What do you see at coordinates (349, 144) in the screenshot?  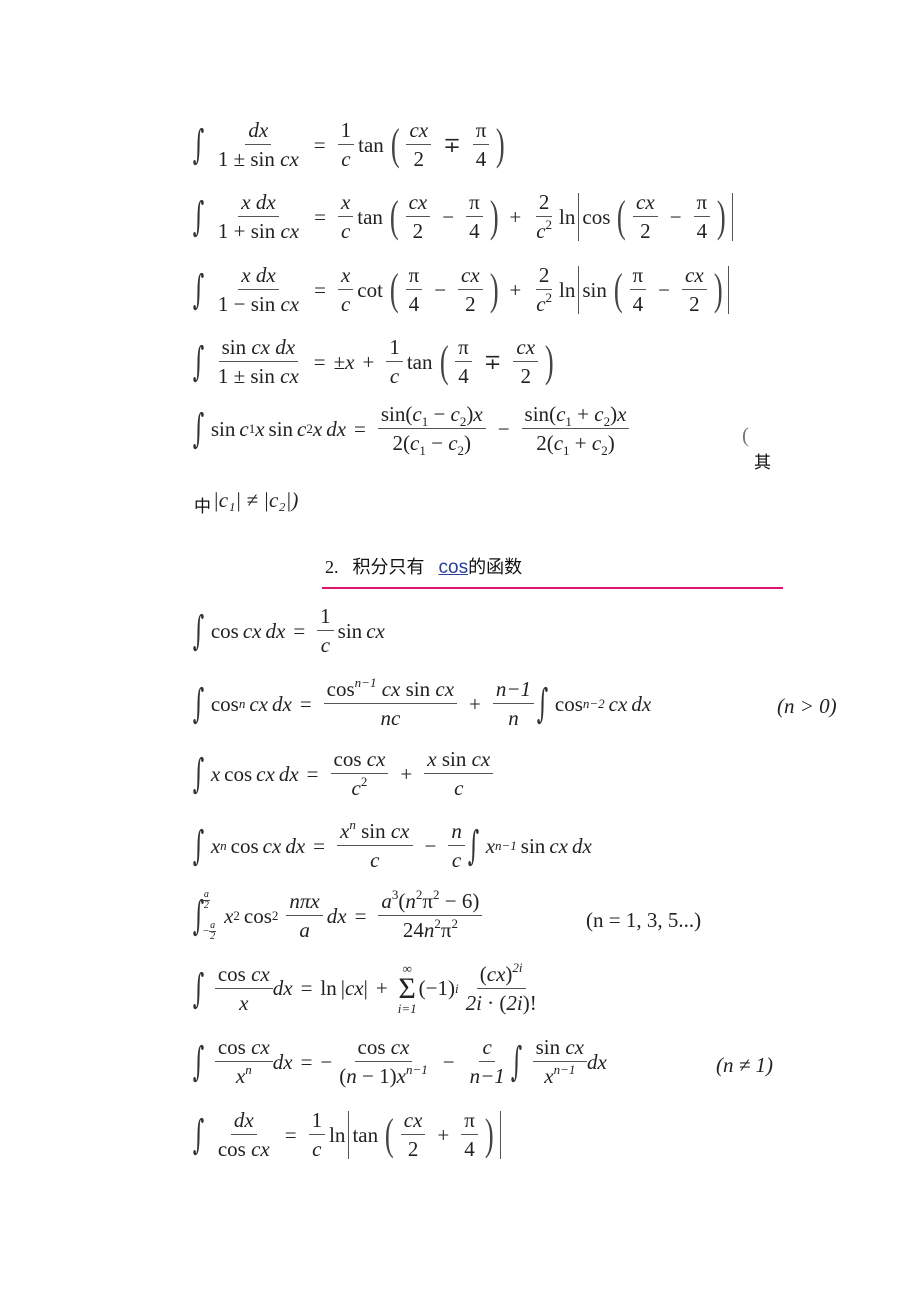 I see `formula-f1: ∫ dx 1 ± sin cx = 1c tan ( cx 2 ∓ π4 )` at bounding box center [349, 144].